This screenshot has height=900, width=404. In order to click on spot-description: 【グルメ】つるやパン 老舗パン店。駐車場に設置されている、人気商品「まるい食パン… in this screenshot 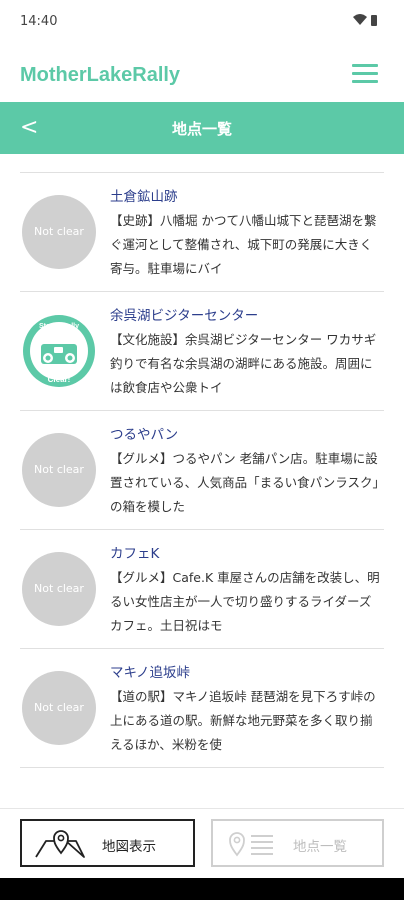, I will do `click(244, 482)`.